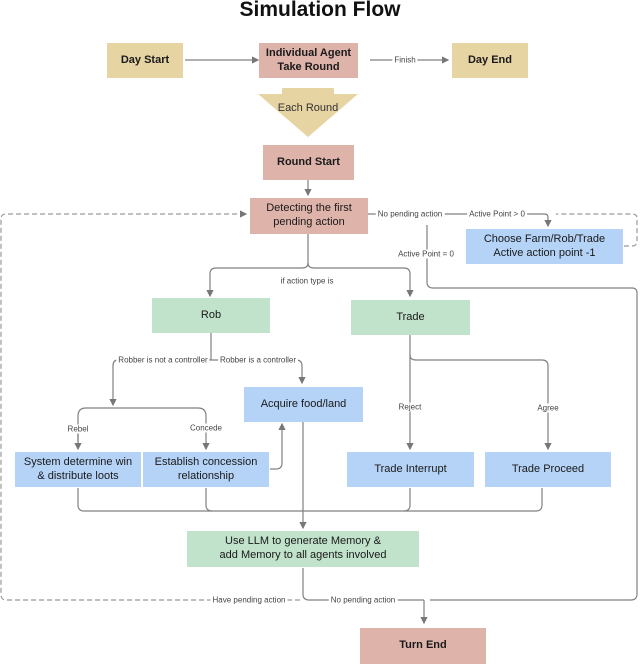  I want to click on edge-establish-acquire, so click(278, 446).